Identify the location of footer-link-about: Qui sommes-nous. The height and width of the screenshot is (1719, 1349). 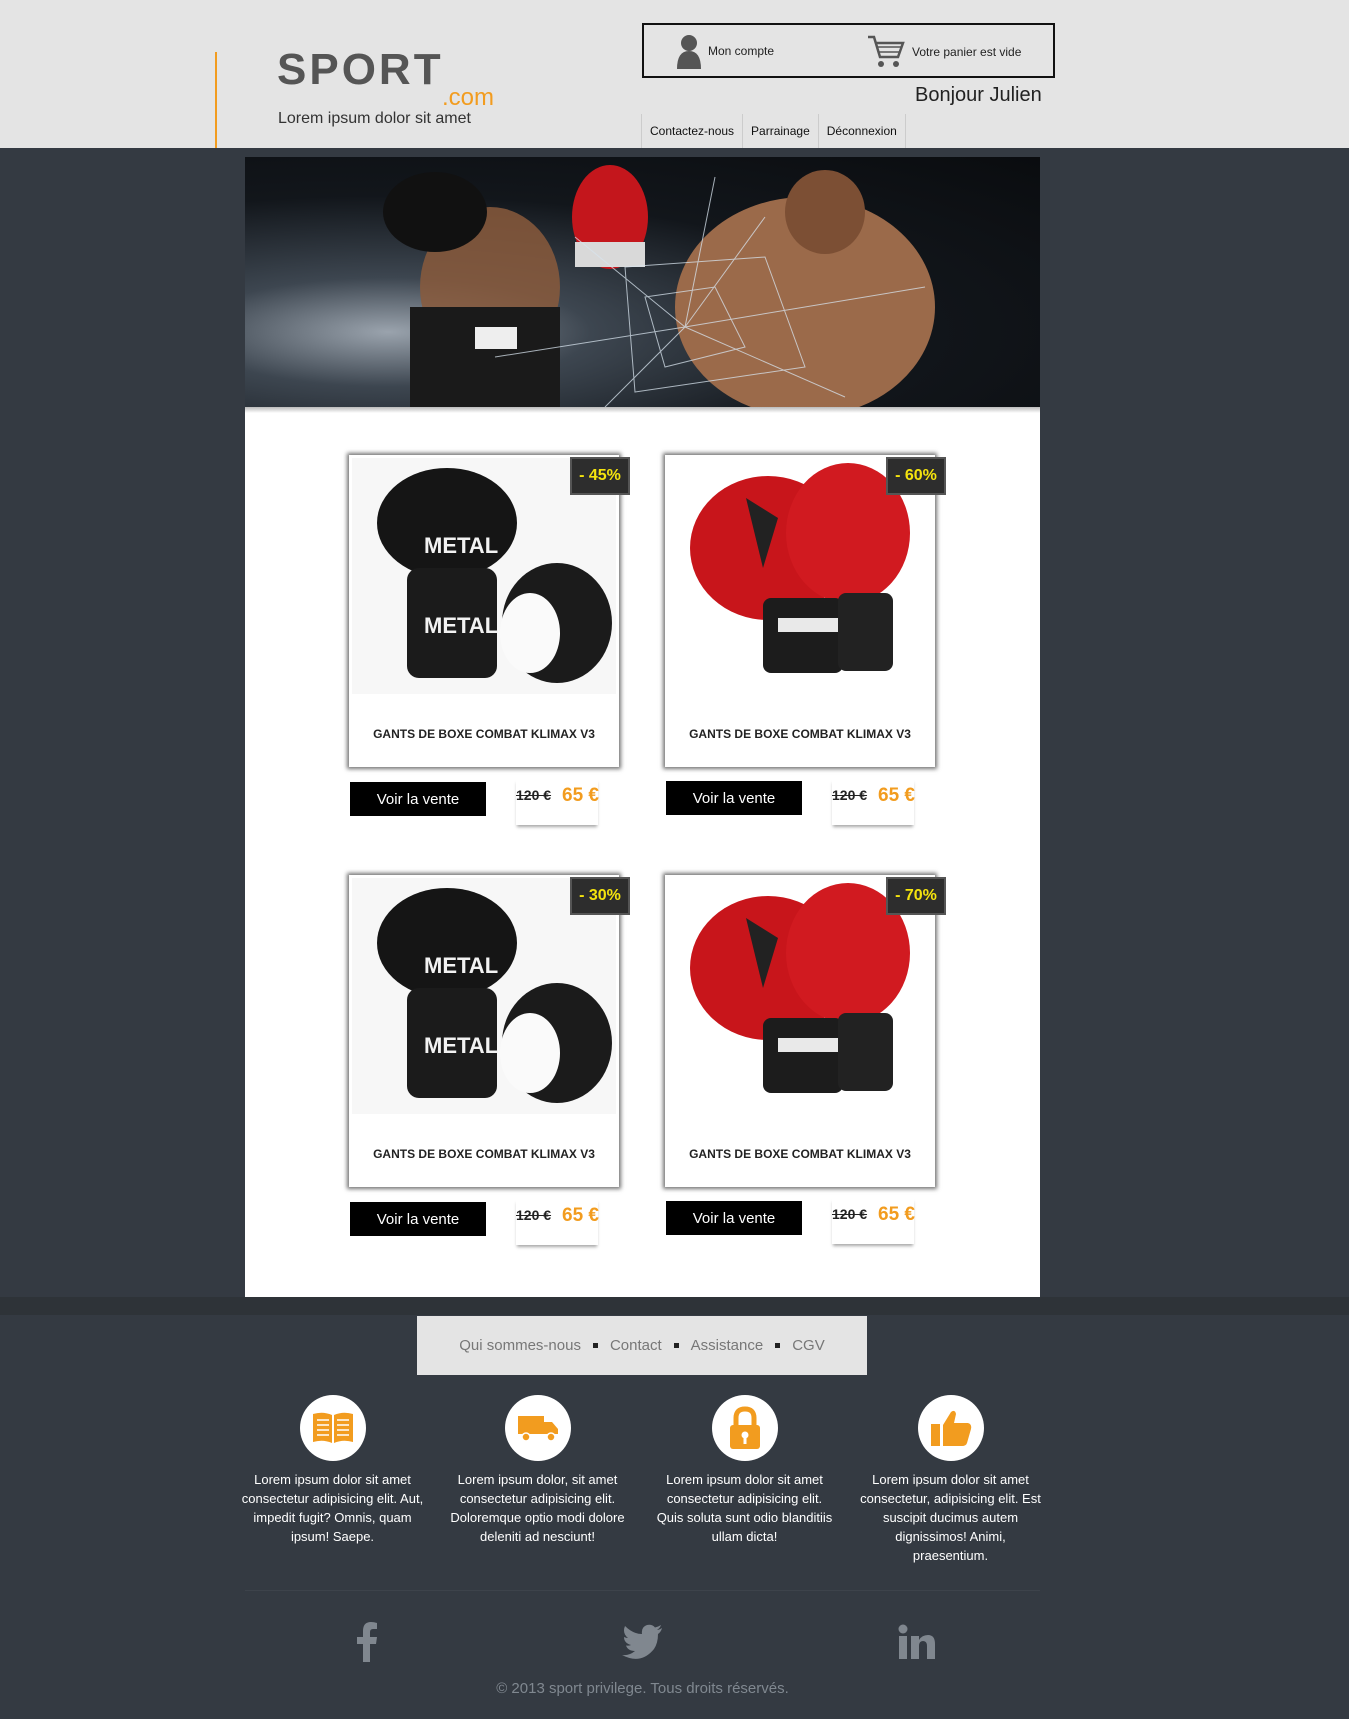
(520, 1345).